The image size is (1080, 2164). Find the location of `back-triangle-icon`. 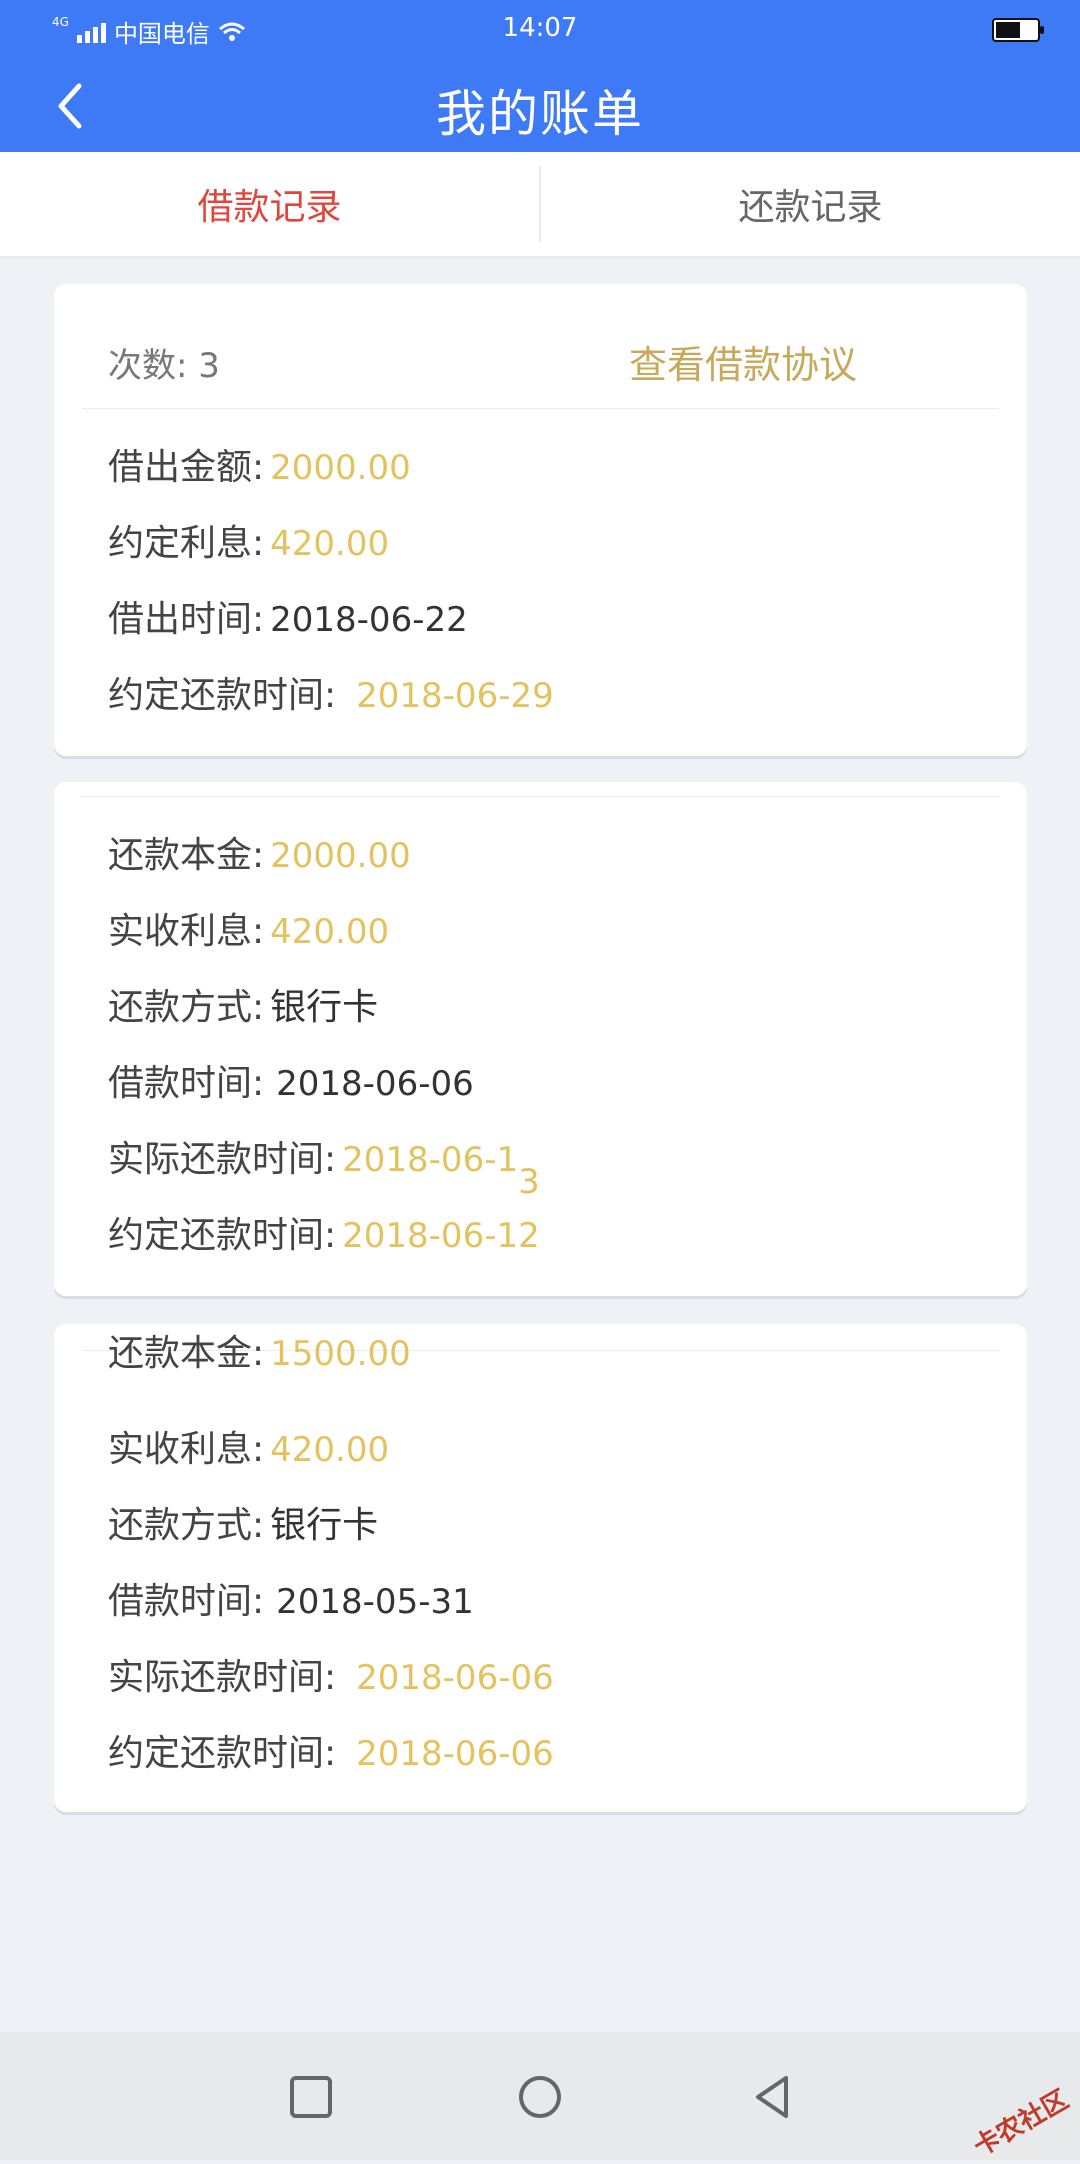

back-triangle-icon is located at coordinates (773, 2097).